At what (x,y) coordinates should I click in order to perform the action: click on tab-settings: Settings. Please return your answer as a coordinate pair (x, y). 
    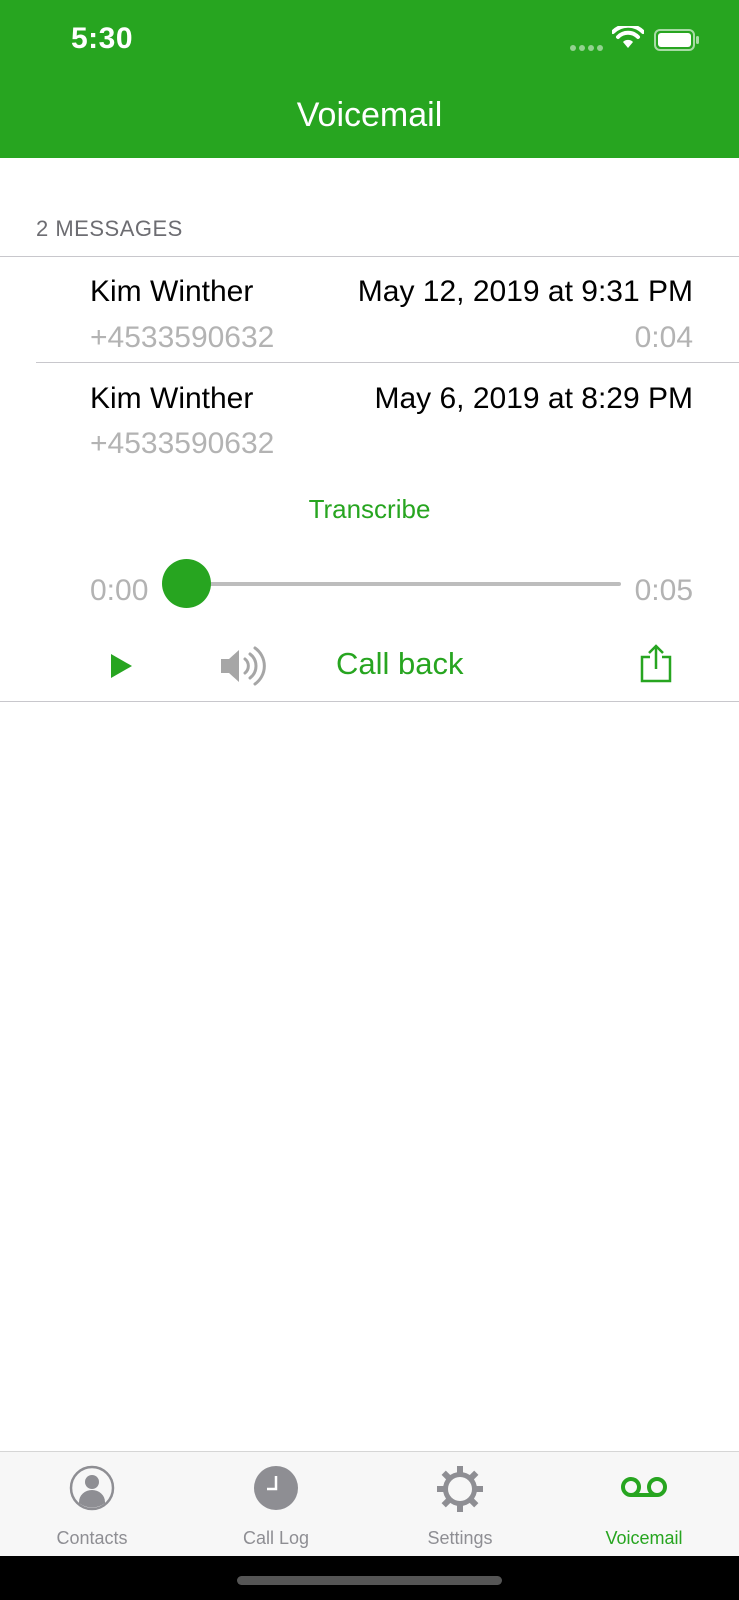
    Looking at the image, I should click on (460, 1504).